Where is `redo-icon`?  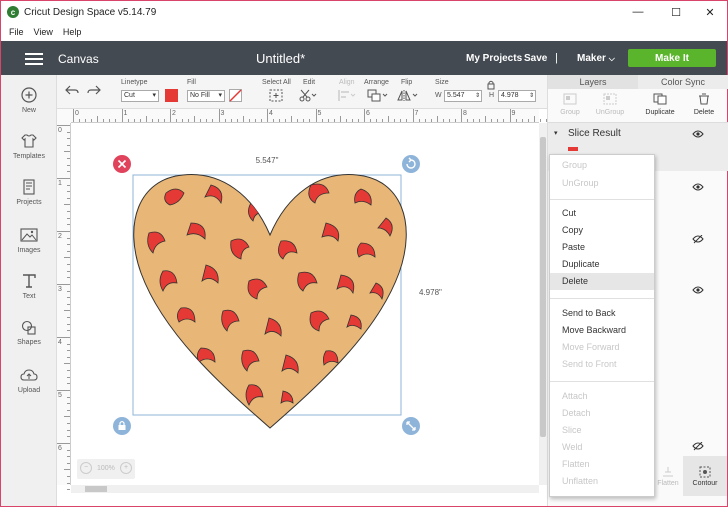 redo-icon is located at coordinates (94, 90).